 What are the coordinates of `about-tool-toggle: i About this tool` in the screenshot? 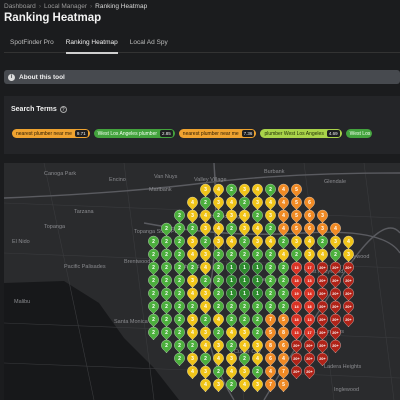 It's located at (202, 77).